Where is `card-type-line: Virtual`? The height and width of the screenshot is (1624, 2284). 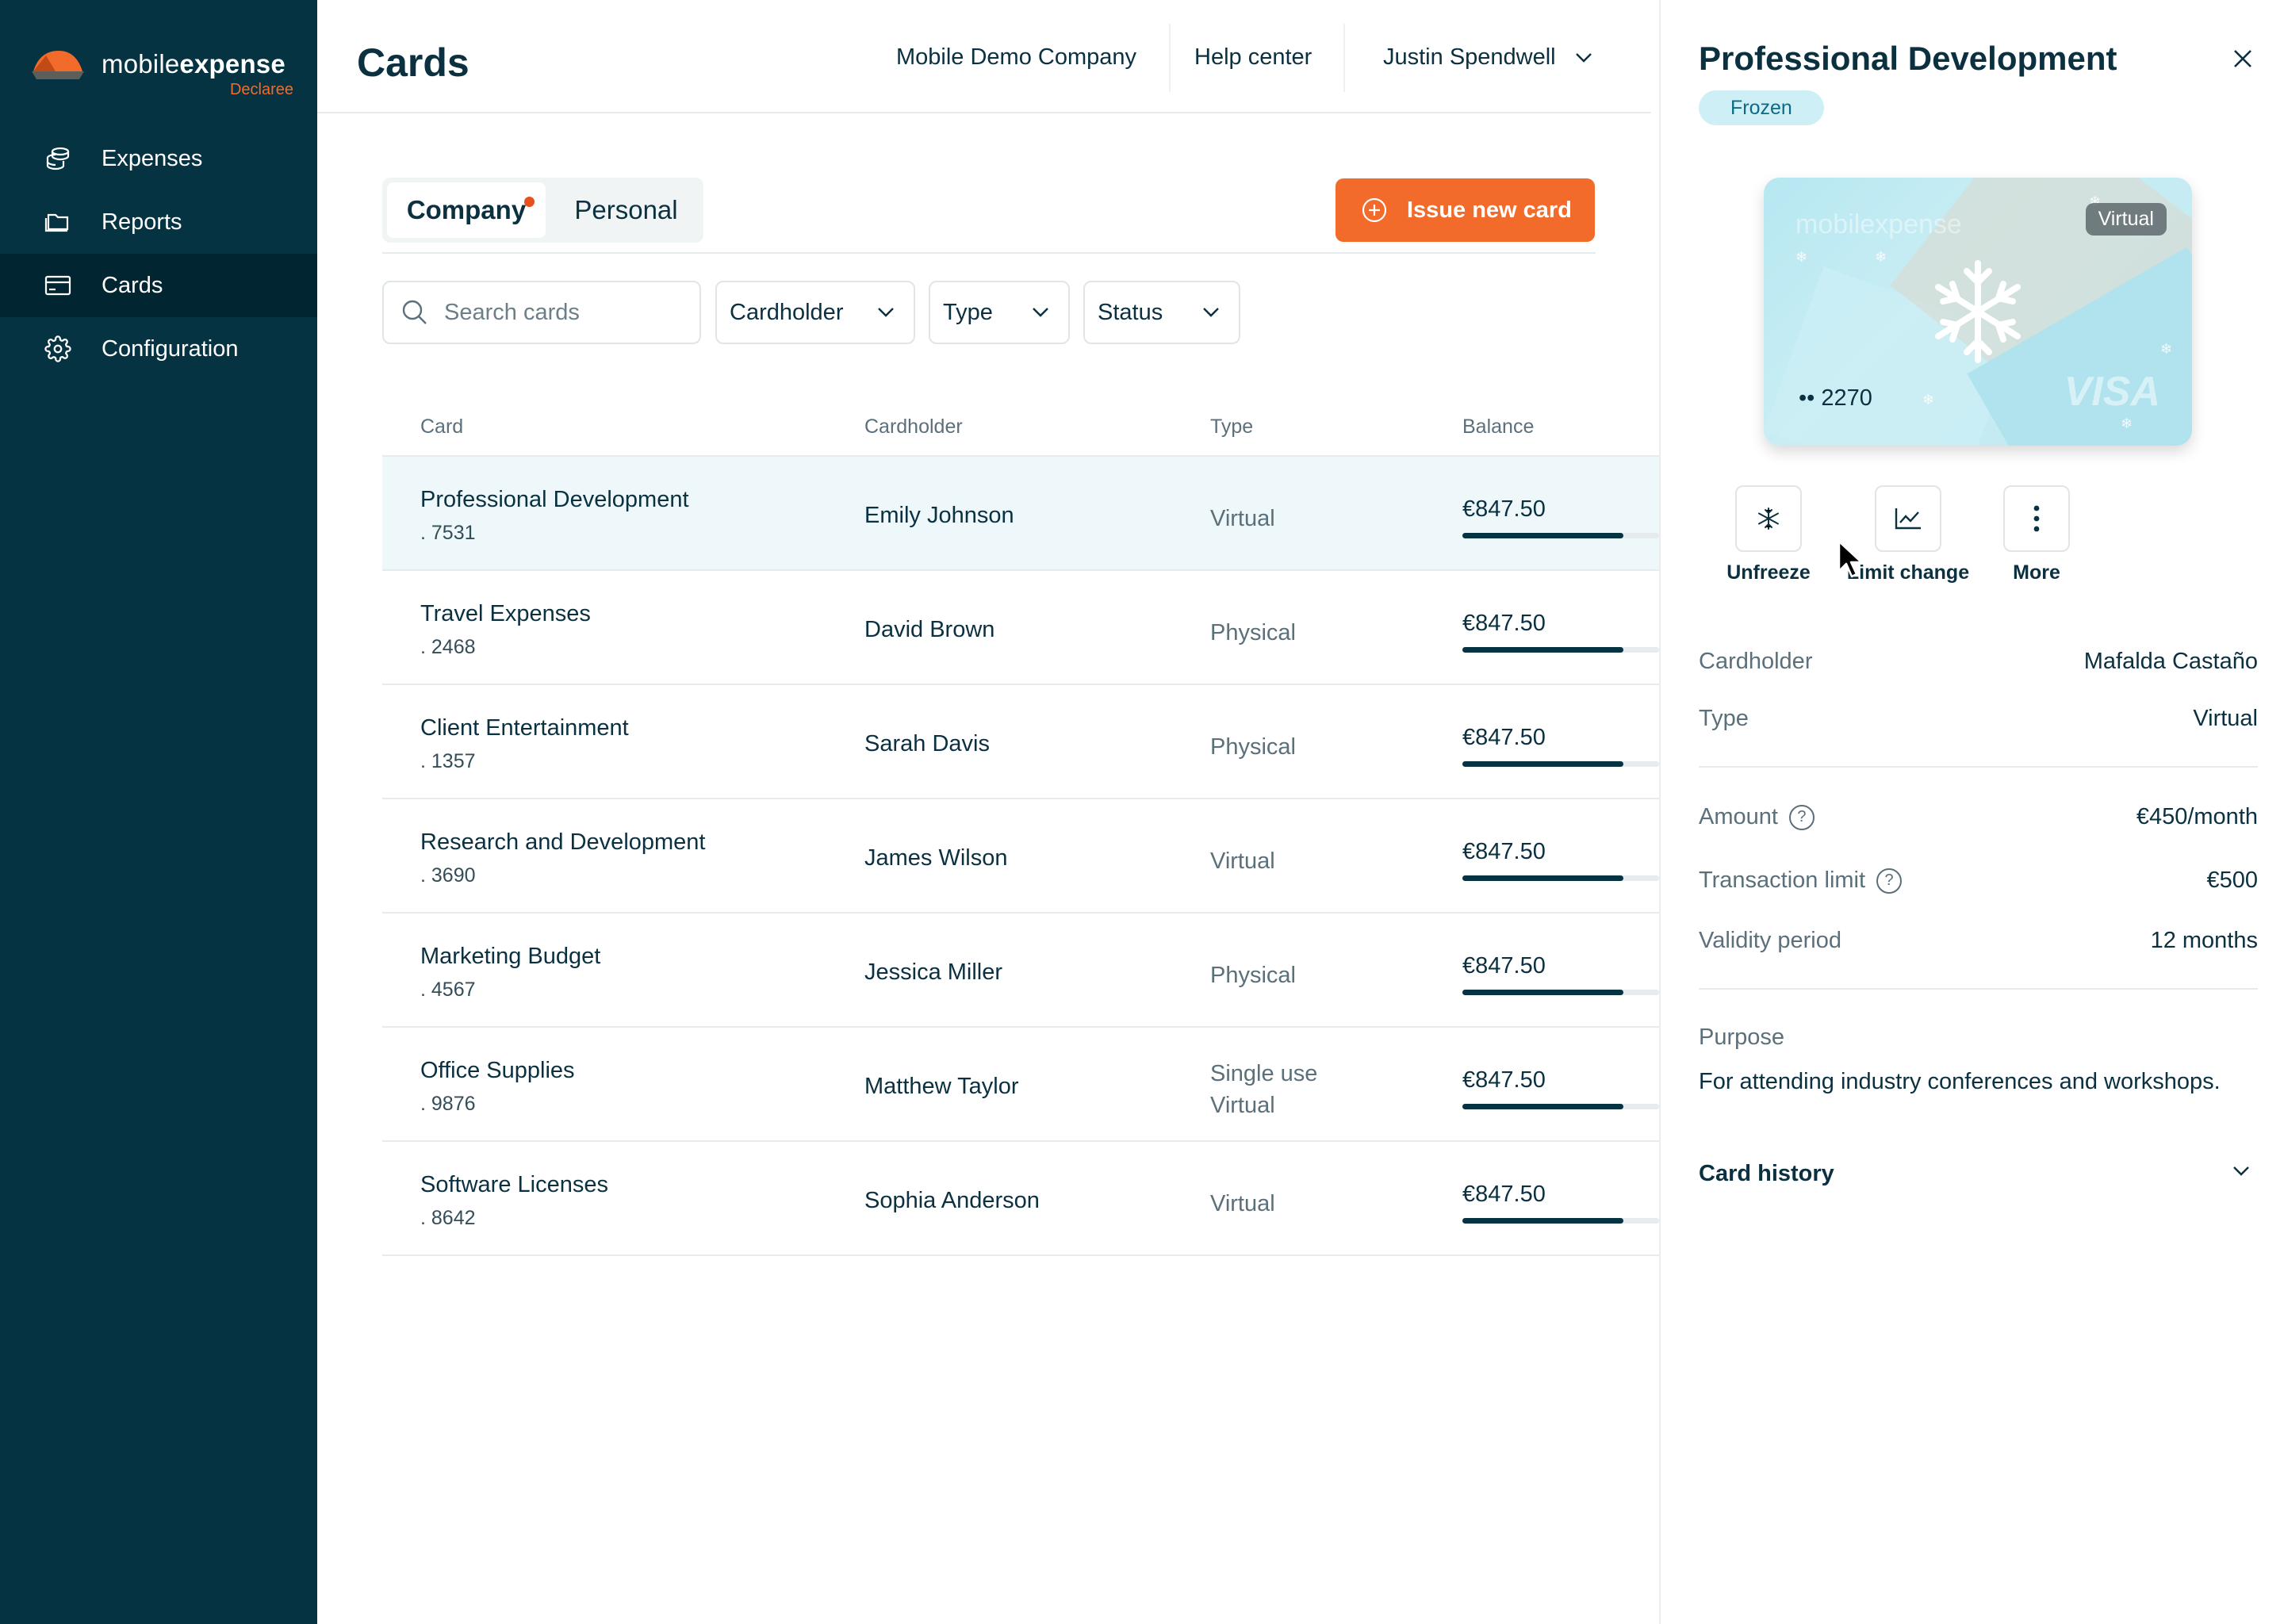
card-type-line: Virtual is located at coordinates (1242, 1105).